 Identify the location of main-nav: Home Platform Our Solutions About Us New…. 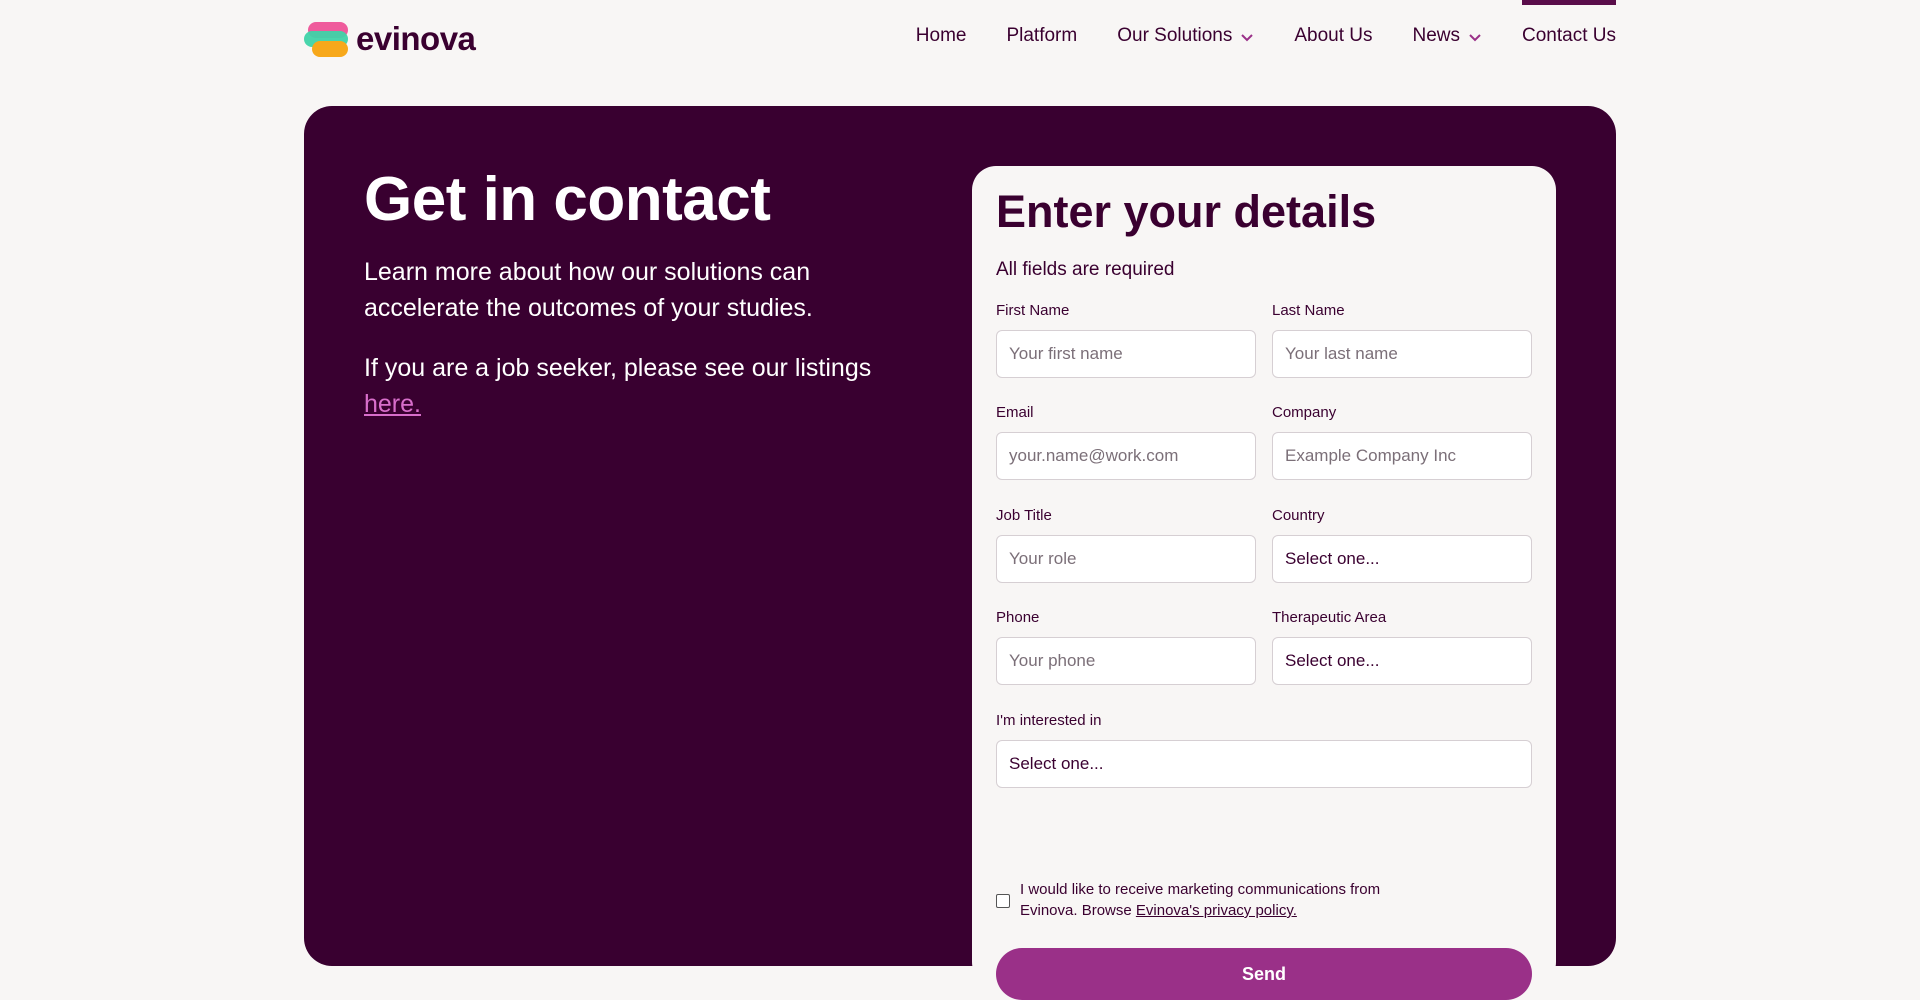
(1266, 36).